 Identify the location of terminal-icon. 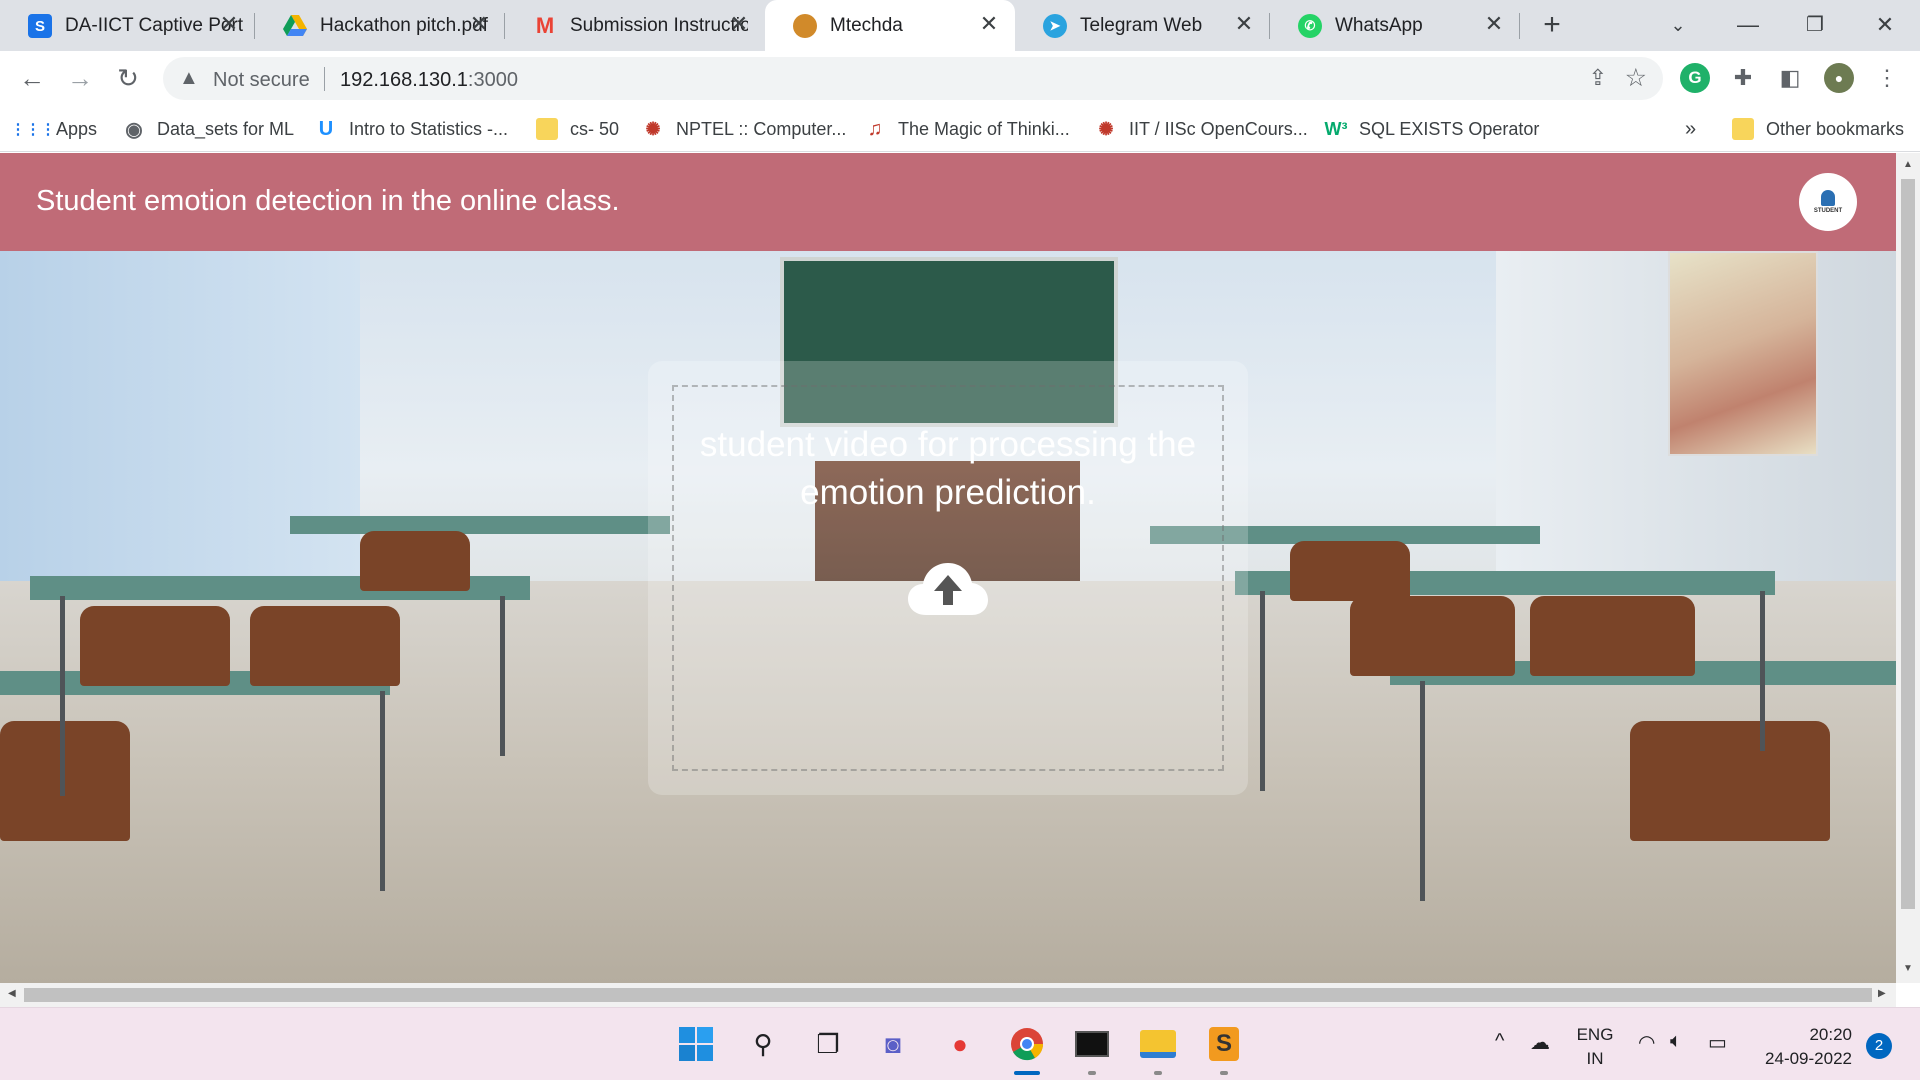
(1092, 1044).